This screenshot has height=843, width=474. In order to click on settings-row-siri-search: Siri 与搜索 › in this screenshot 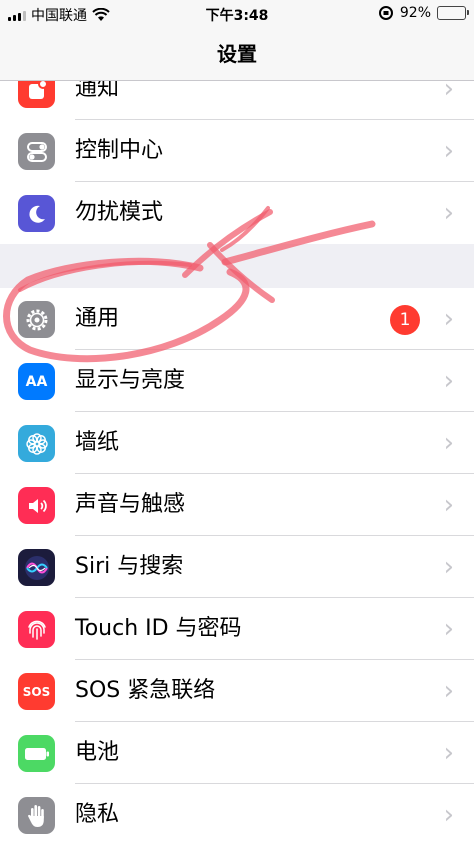, I will do `click(237, 567)`.